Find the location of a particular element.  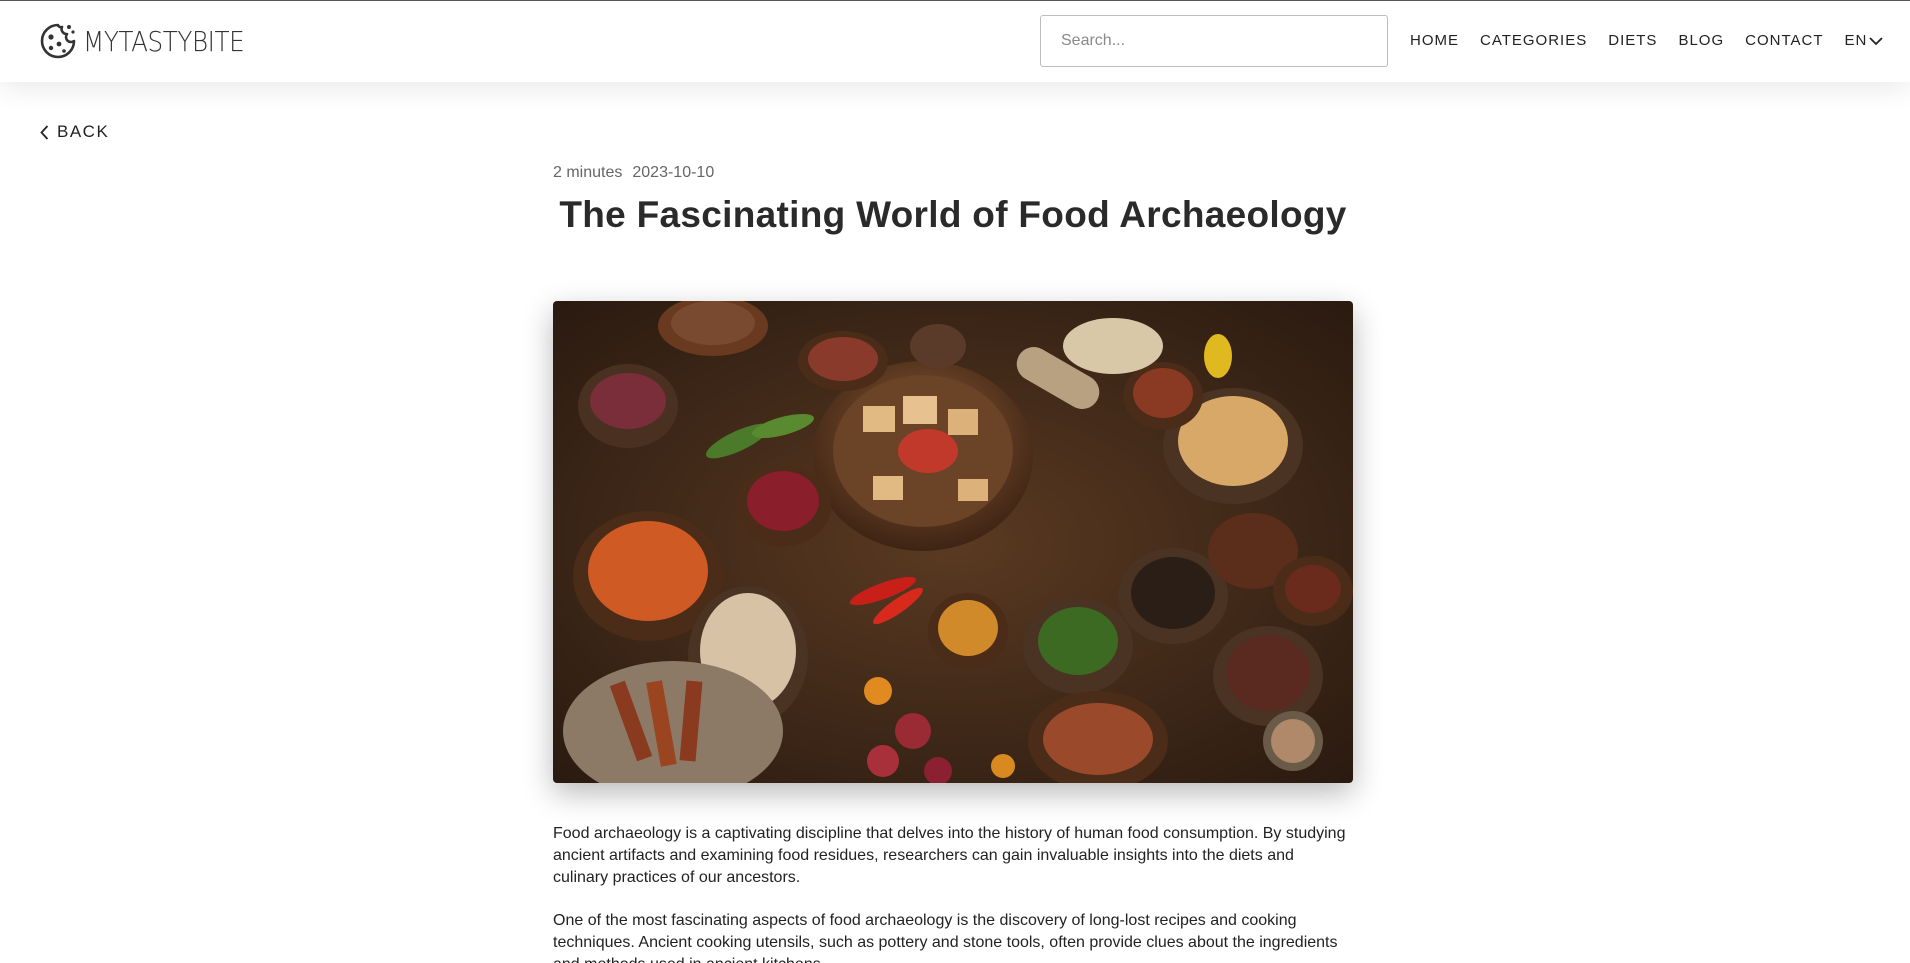

nav-blog-link: BLOG is located at coordinates (1701, 40).